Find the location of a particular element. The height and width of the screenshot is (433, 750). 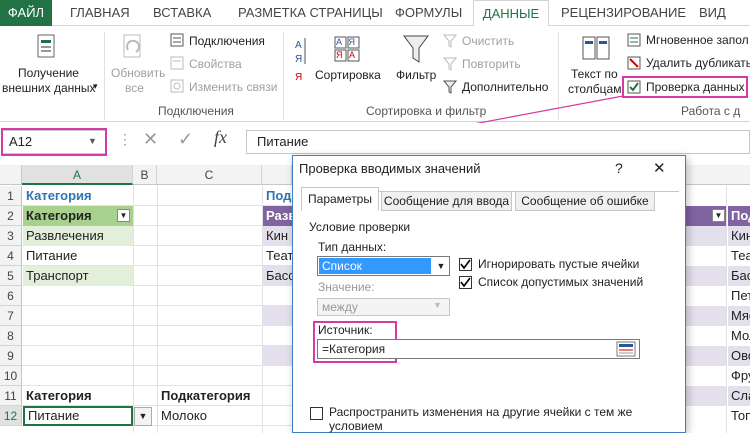

column-header-b: B is located at coordinates (145, 175).